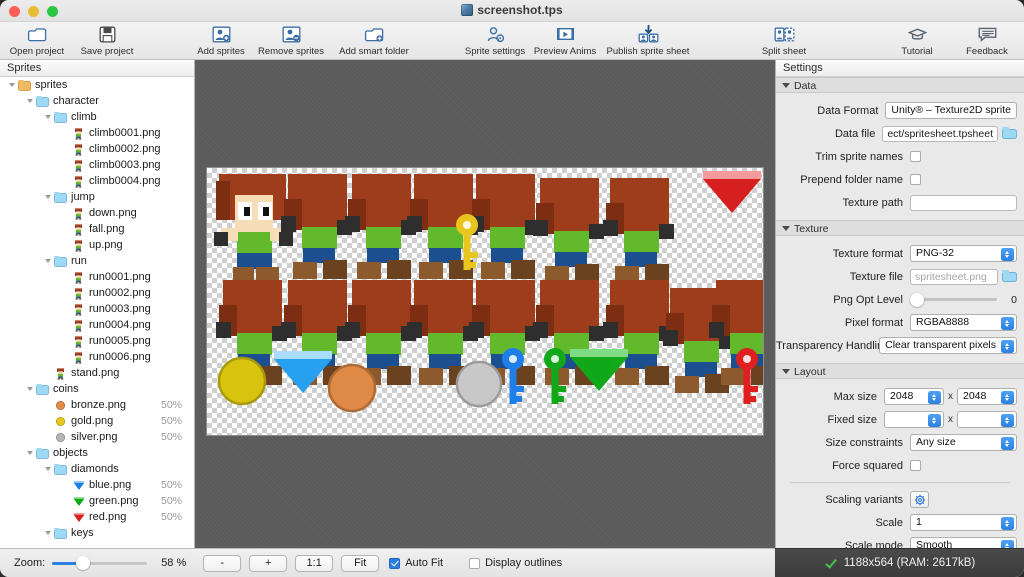  Describe the element at coordinates (900, 228) in the screenshot. I see `settings-section-header: Texture` at that location.